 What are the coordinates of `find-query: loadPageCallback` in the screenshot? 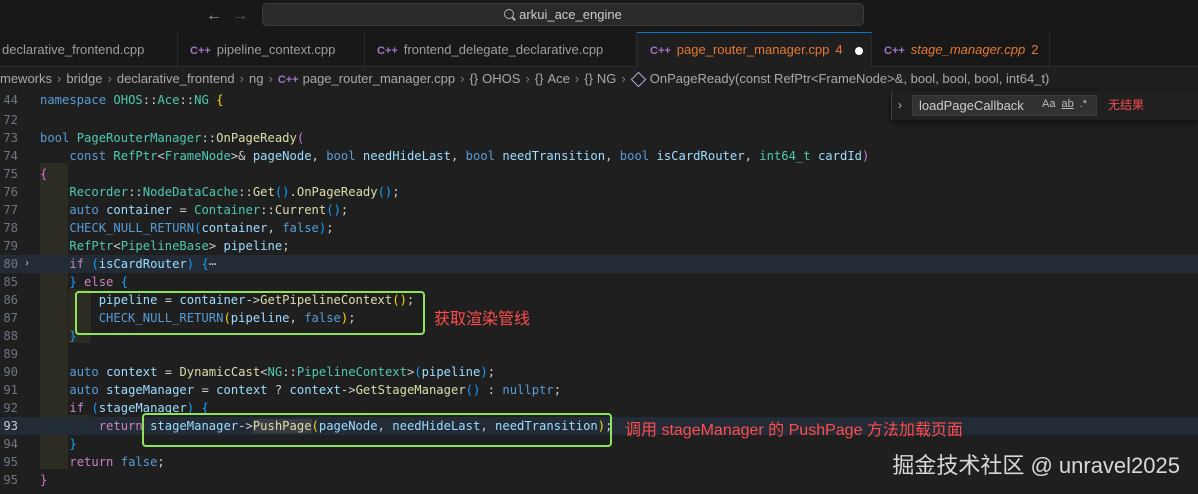 It's located at (971, 105).